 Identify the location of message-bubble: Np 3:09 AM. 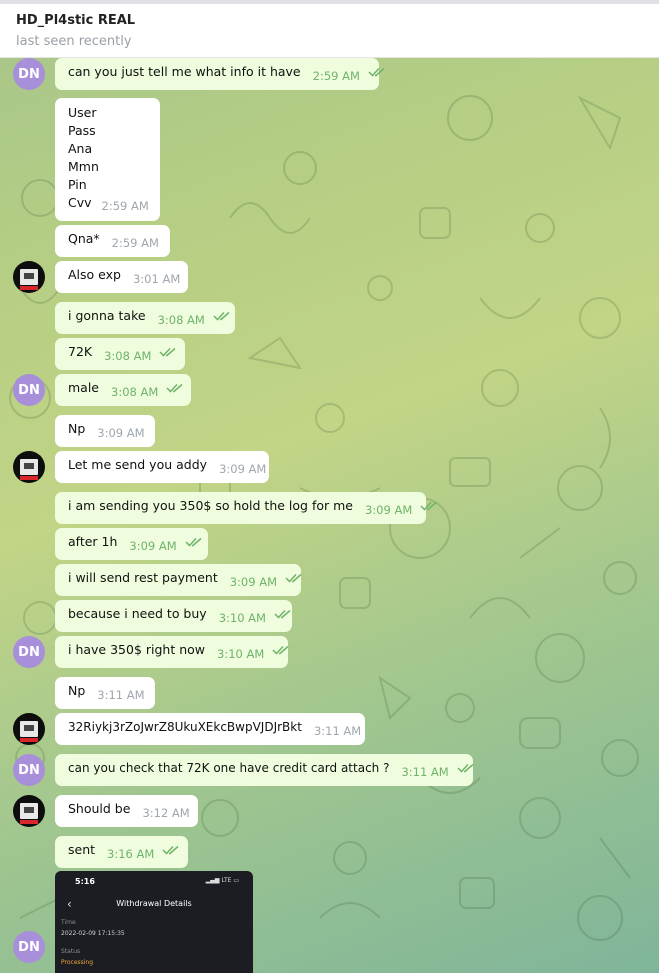
(105, 431).